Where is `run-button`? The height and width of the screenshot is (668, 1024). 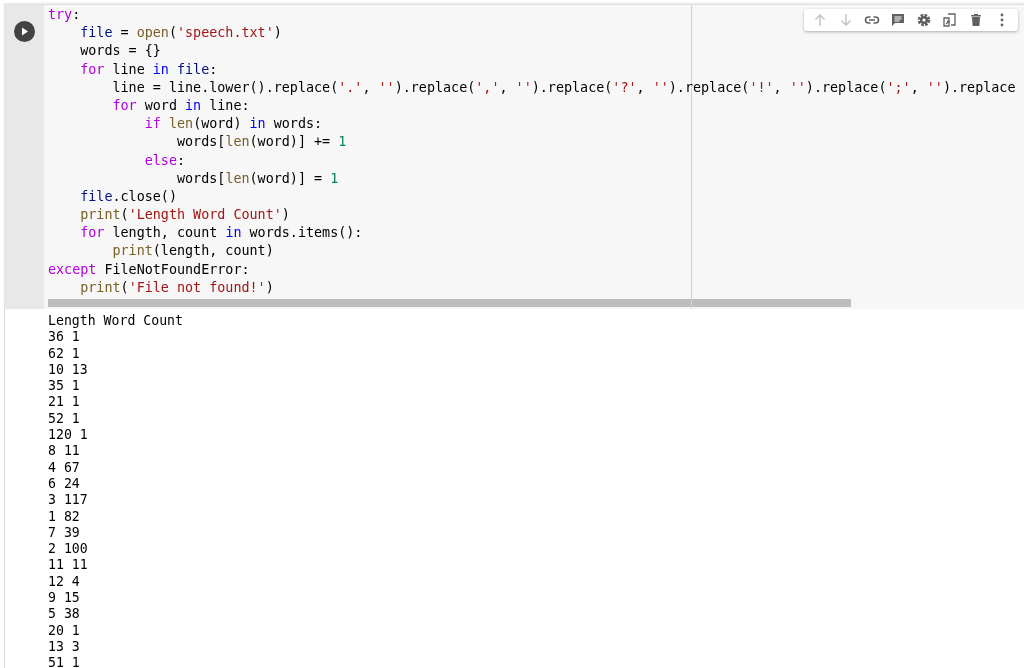 run-button is located at coordinates (24, 31).